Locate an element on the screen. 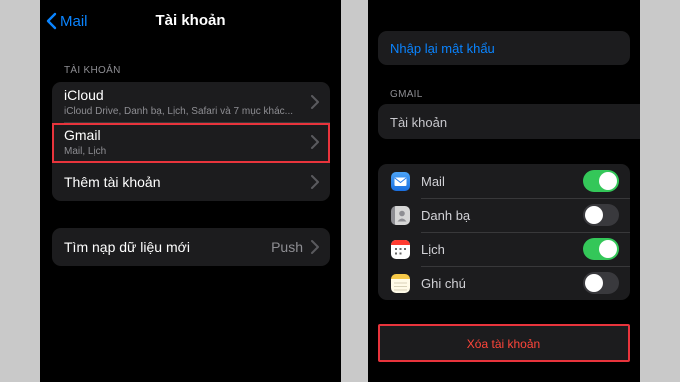 This screenshot has width=680, height=382. service-row-mail: Mail is located at coordinates (504, 181).